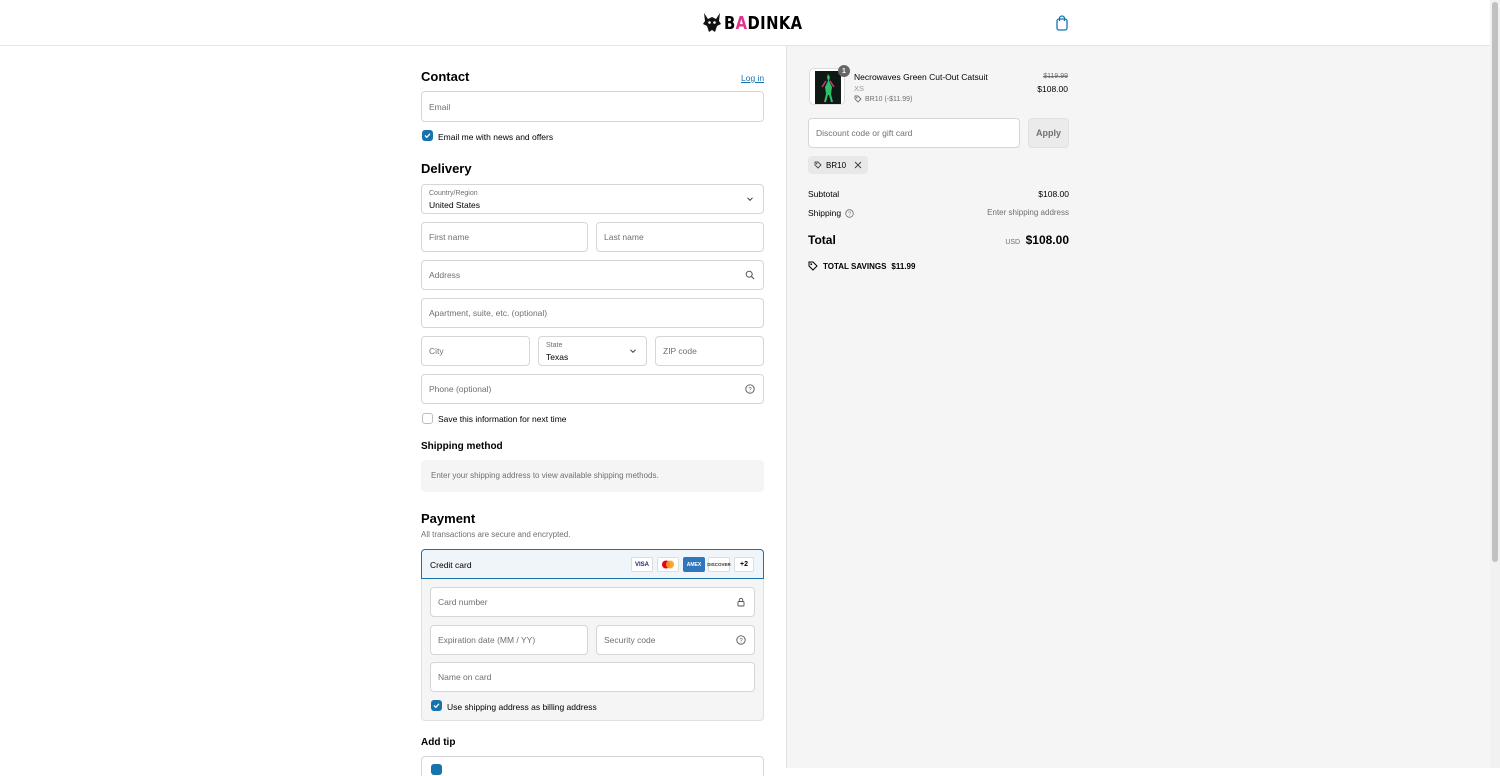 The height and width of the screenshot is (776, 1500). Describe the element at coordinates (436, 351) in the screenshot. I see `city-placeholder: City` at that location.